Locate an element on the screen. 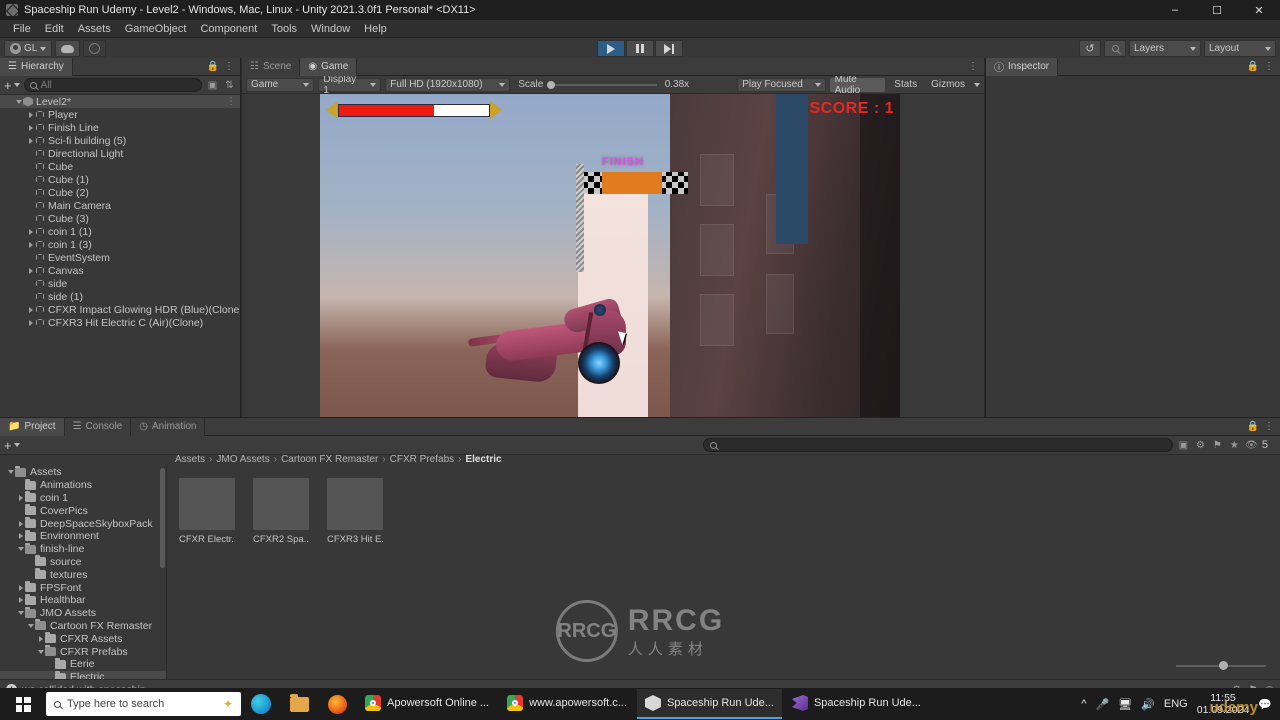  scene-visibility-icon: ▣ is located at coordinates (212, 85).